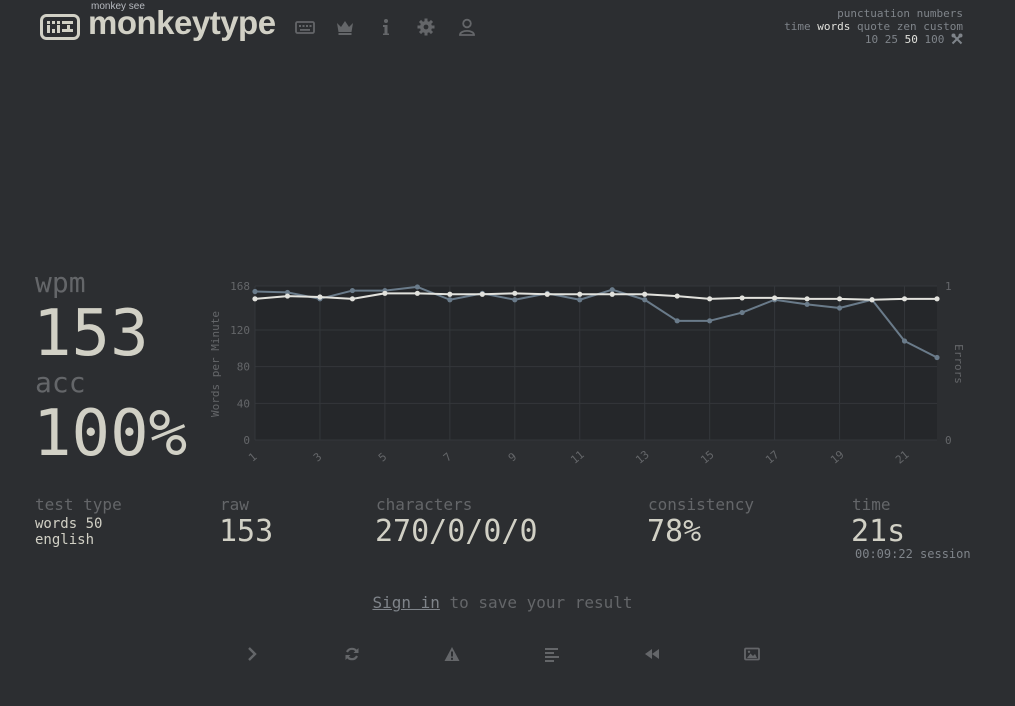 The image size is (1015, 706). I want to click on chart-y2label: Errors, so click(958, 364).